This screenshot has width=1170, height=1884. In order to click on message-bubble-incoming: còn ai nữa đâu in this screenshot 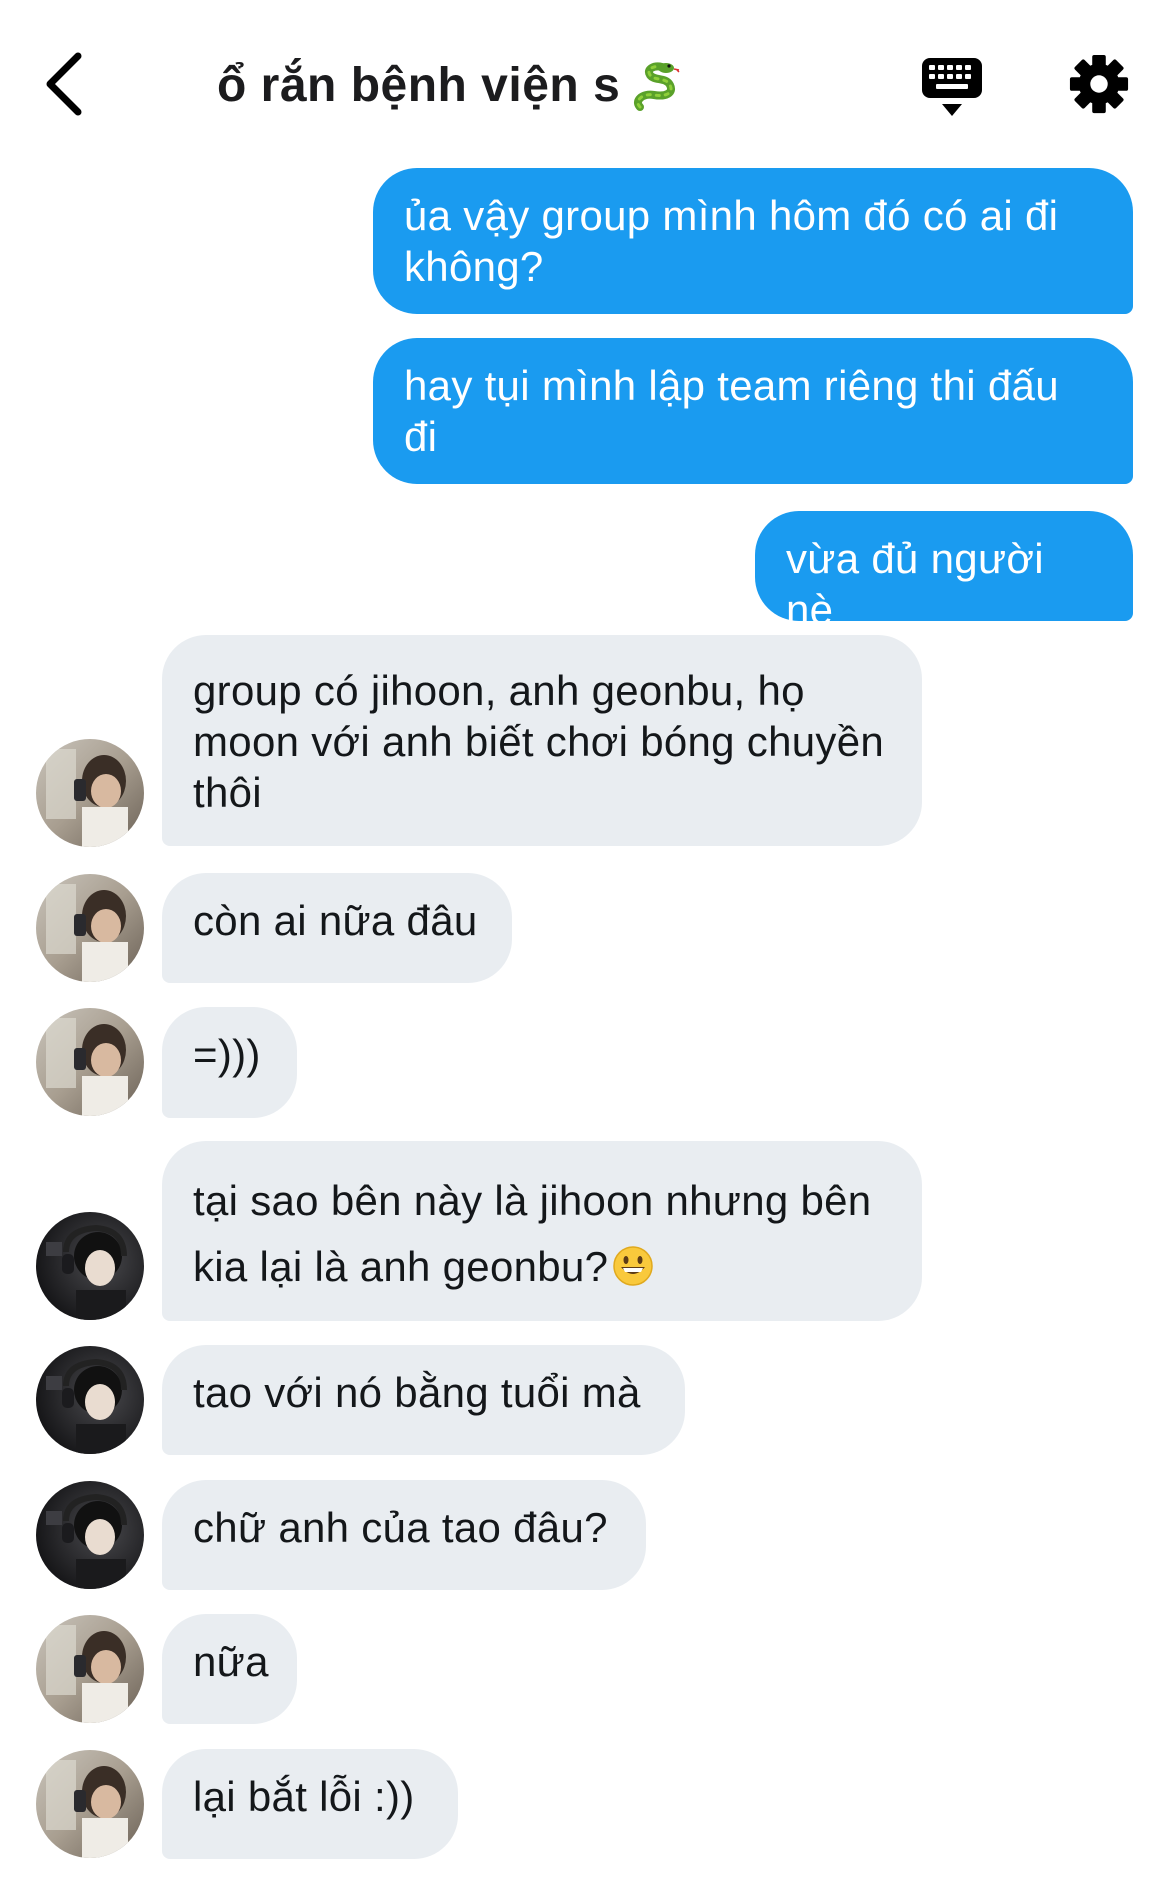, I will do `click(337, 928)`.